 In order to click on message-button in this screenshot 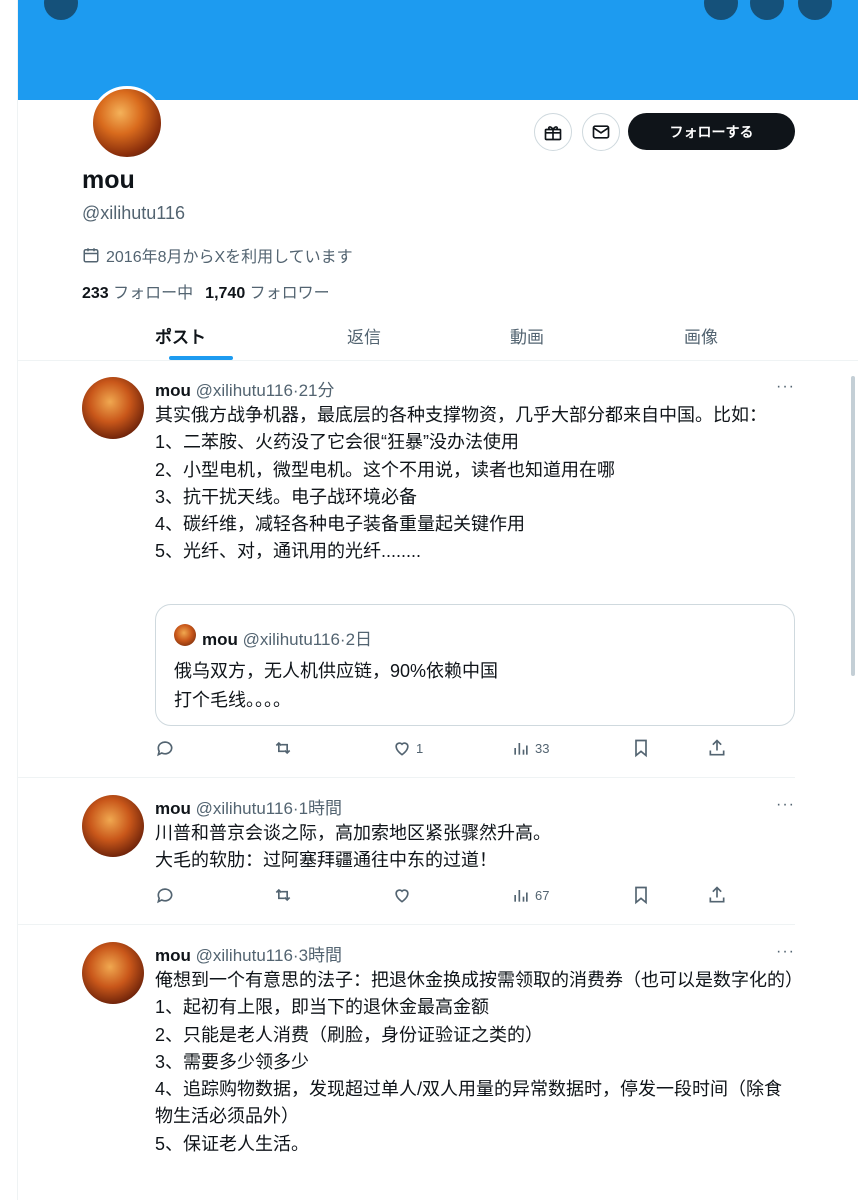, I will do `click(601, 132)`.